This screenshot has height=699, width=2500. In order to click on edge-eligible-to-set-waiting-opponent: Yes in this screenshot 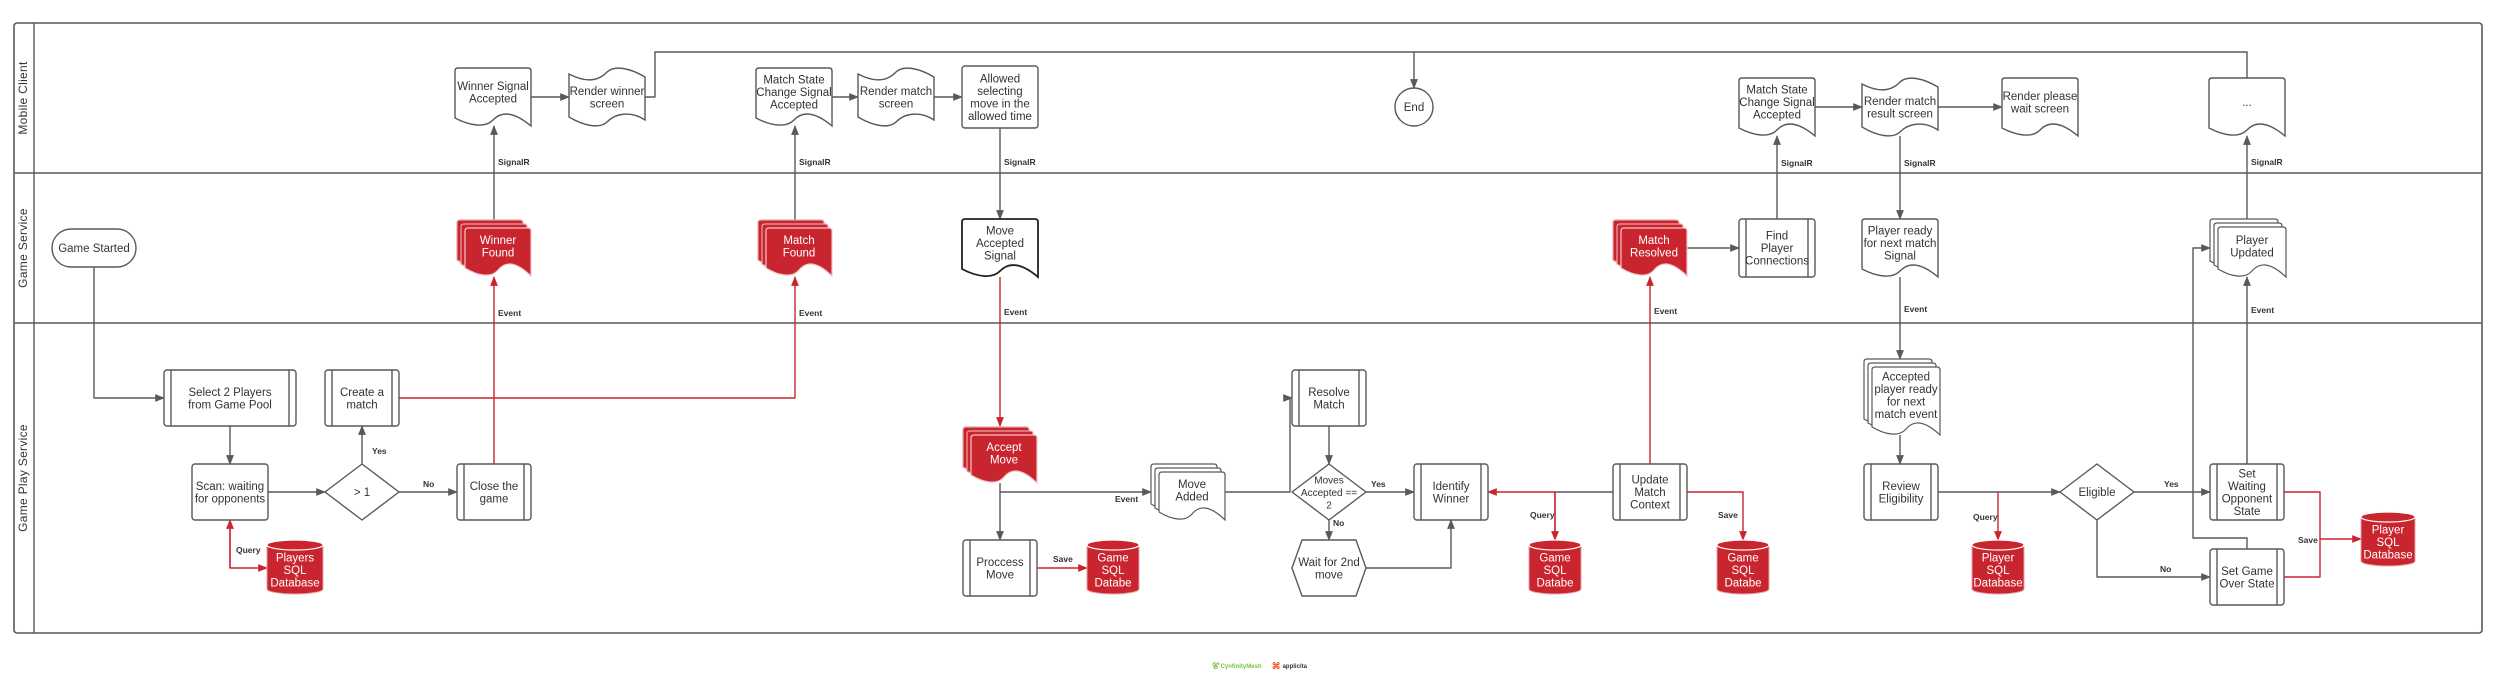, I will do `click(2172, 487)`.